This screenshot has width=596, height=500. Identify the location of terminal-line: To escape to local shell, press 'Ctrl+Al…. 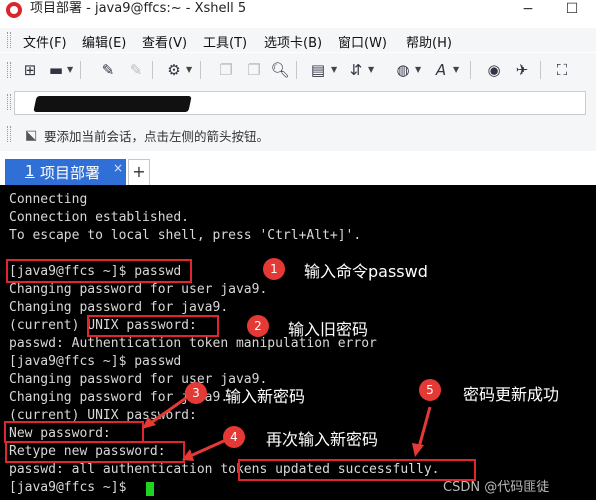
(185, 235).